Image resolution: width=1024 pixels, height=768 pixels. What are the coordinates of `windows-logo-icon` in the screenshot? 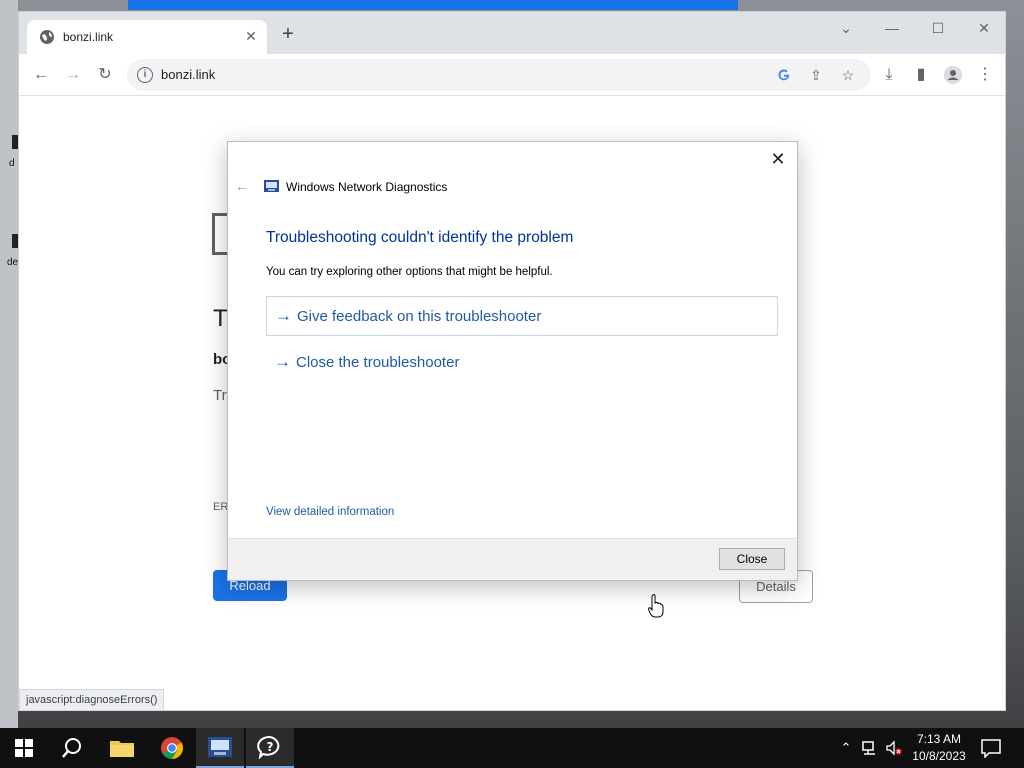 It's located at (24, 748).